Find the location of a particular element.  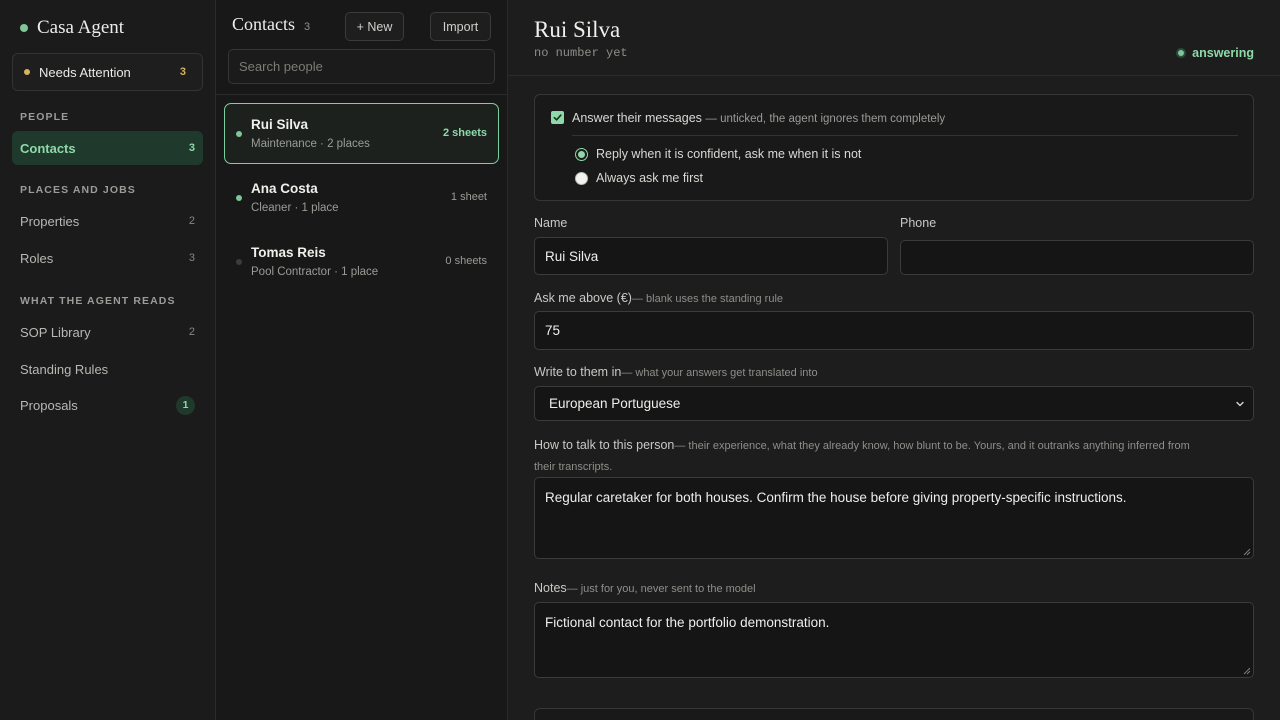

answer-messages-checkbox is located at coordinates (557, 117).